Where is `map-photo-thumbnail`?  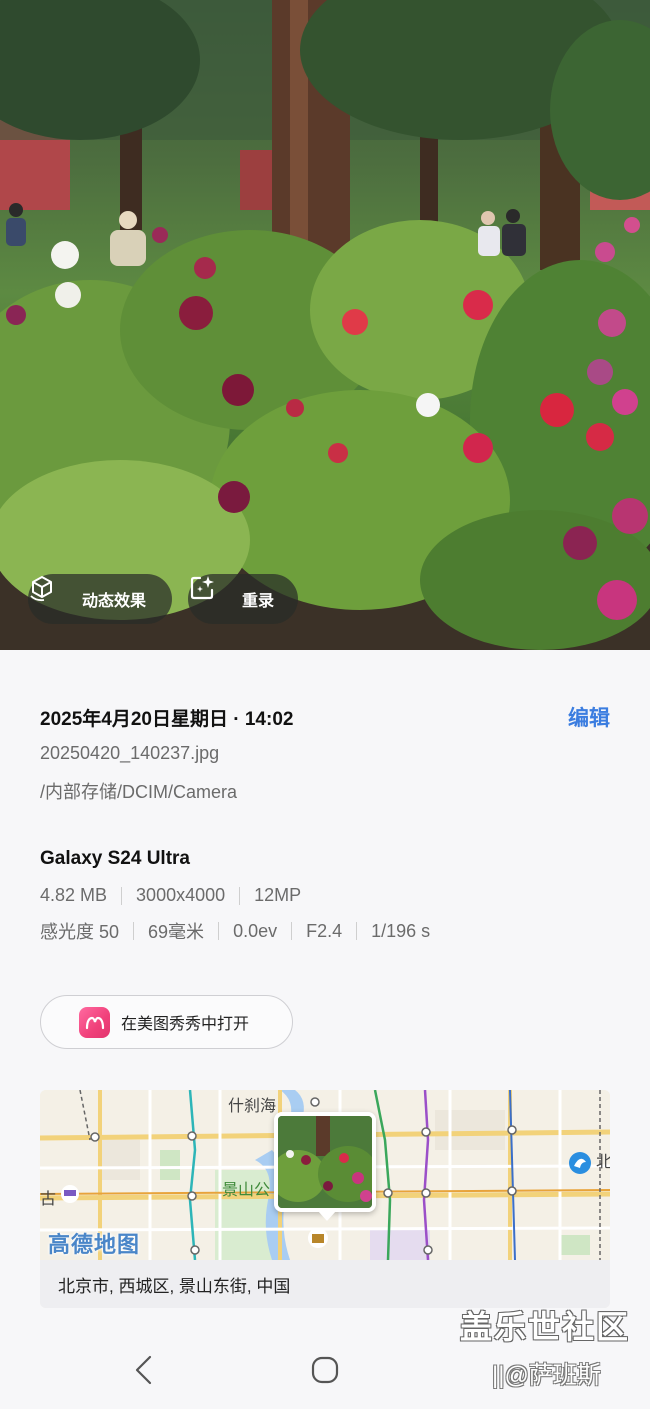 map-photo-thumbnail is located at coordinates (325, 1162).